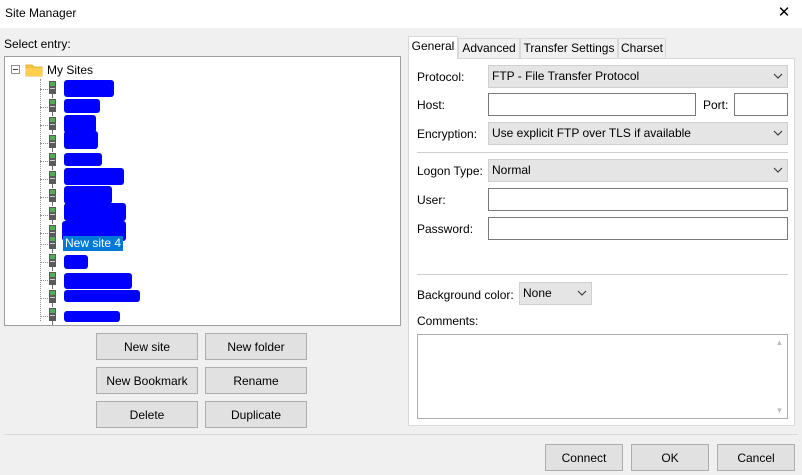  I want to click on port-input, so click(761, 104).